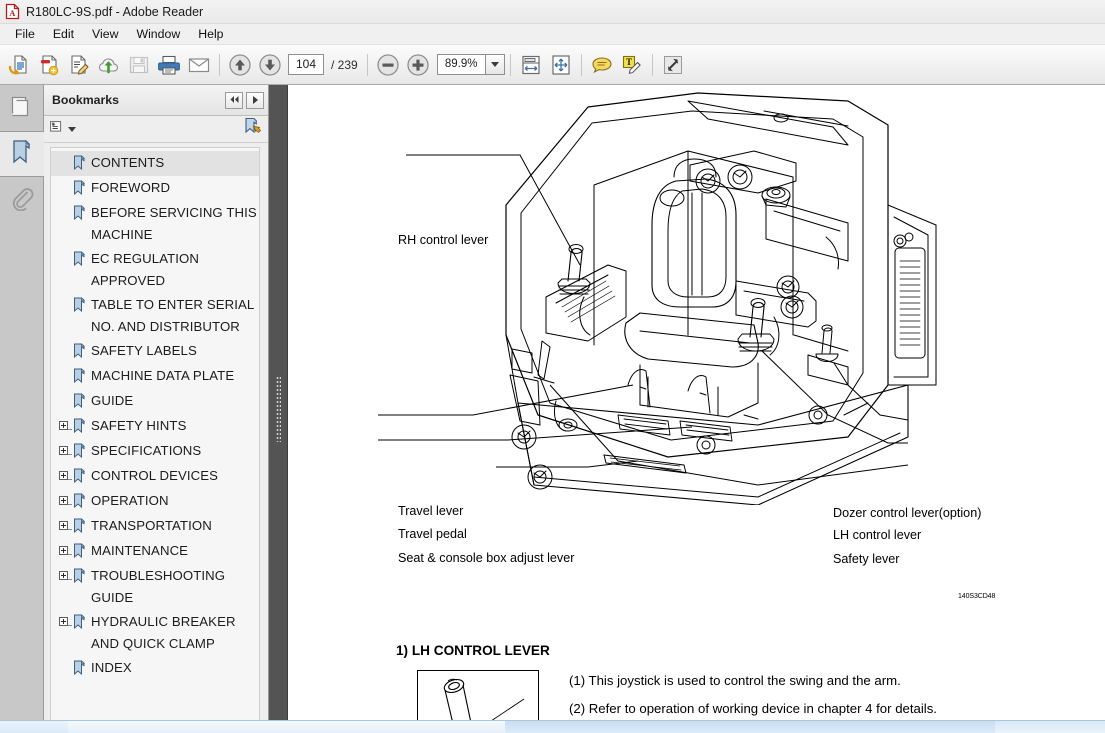 The image size is (1105, 733). I want to click on bookmark-item-label: MAINTENANCE, so click(140, 550).